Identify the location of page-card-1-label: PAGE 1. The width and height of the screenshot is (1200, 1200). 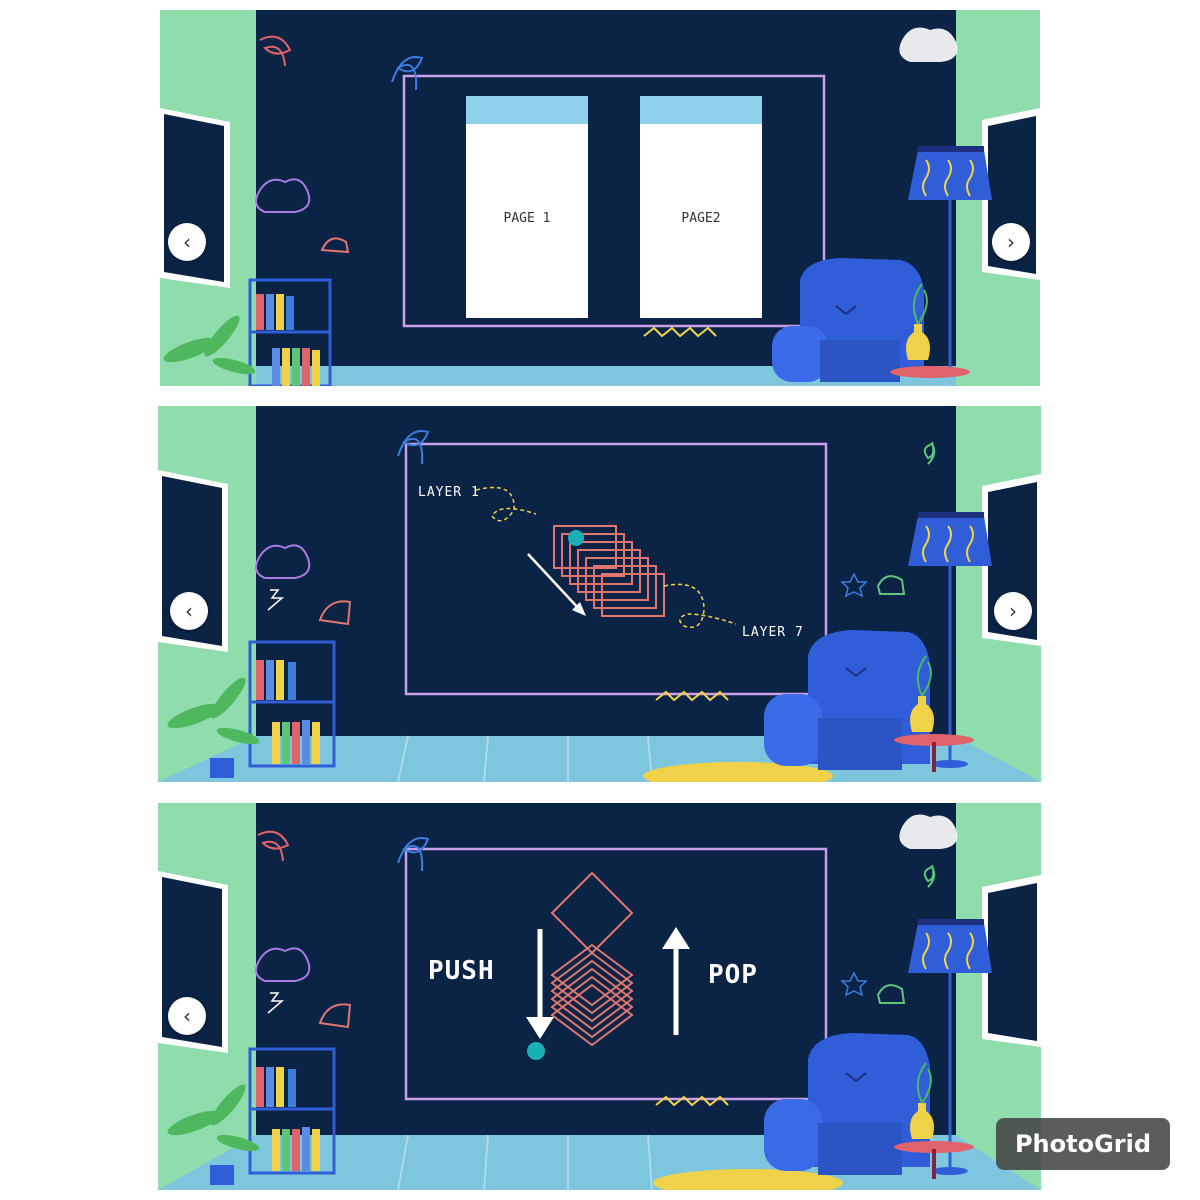
(527, 218).